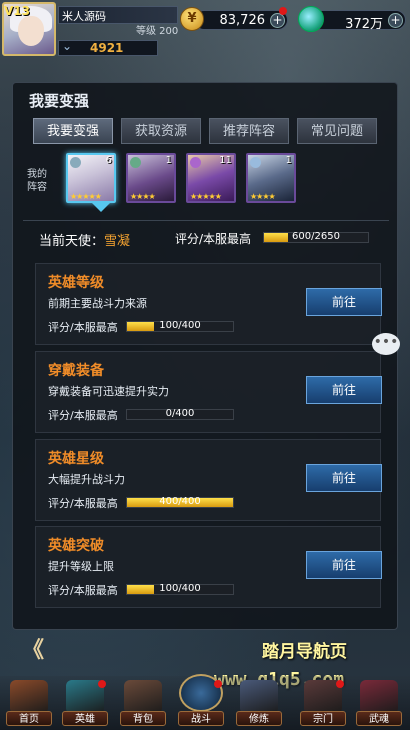 The width and height of the screenshot is (410, 730). I want to click on nav-home-icon, so click(29, 697).